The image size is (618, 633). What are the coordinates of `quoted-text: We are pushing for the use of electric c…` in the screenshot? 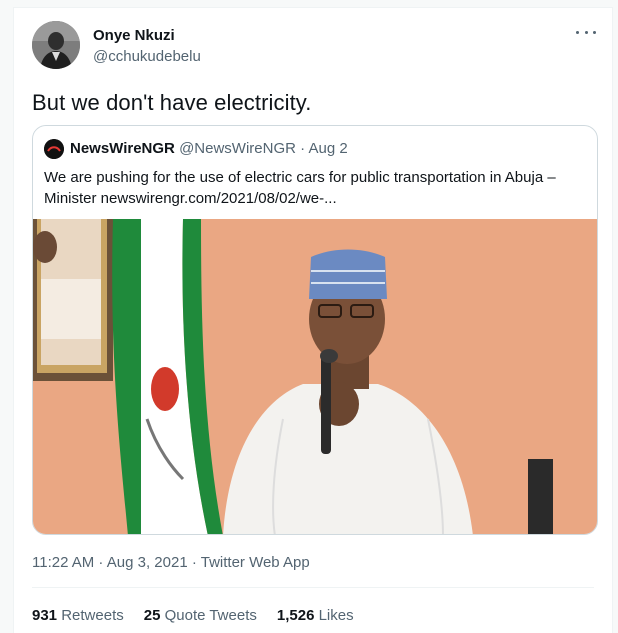 It's located at (300, 188).